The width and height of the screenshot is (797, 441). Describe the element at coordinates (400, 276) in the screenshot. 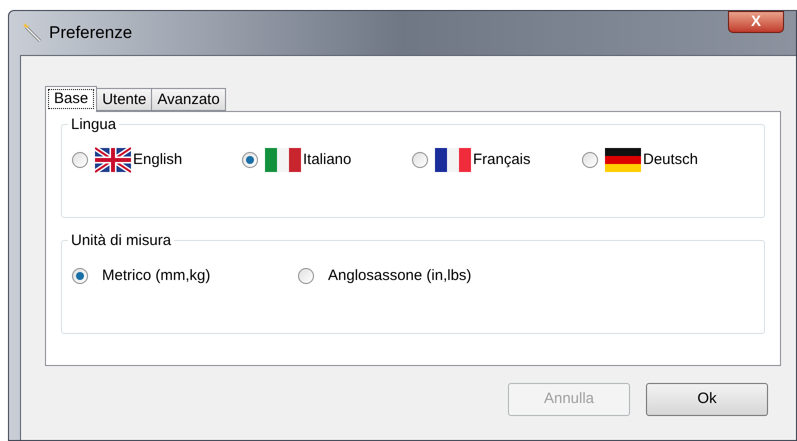

I see `radio-label: Anglosassone (in,lbs)` at that location.